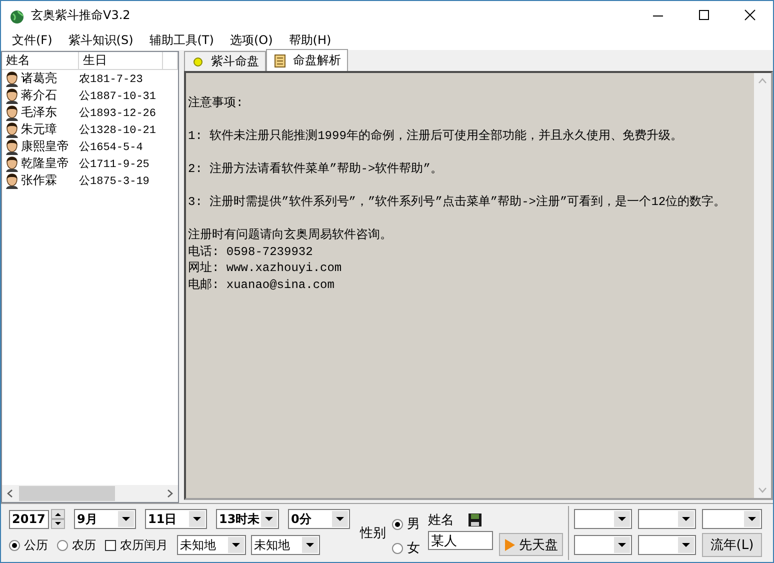  I want to click on notice-text: 2: 注册方法请看软件菜单”帮助->软件帮助”。, so click(316, 169).